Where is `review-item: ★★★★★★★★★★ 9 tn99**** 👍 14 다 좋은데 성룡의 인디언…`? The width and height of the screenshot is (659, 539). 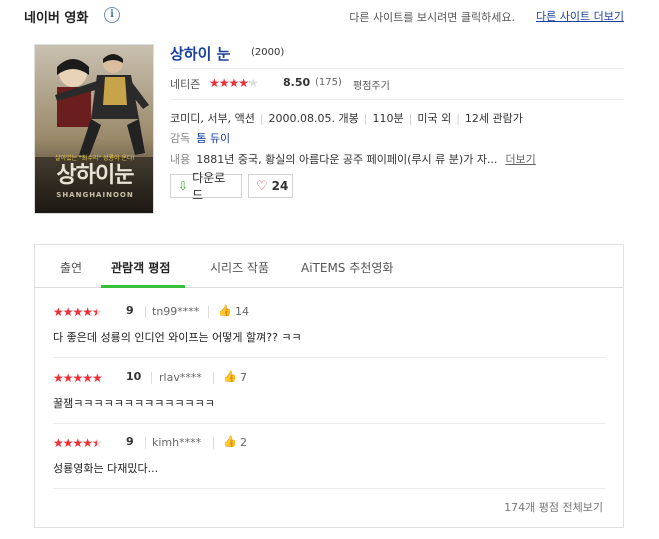 review-item: ★★★★★★★★★★ 9 tn99**** 👍 14 다 좋은데 성룡의 인디언… is located at coordinates (329, 336).